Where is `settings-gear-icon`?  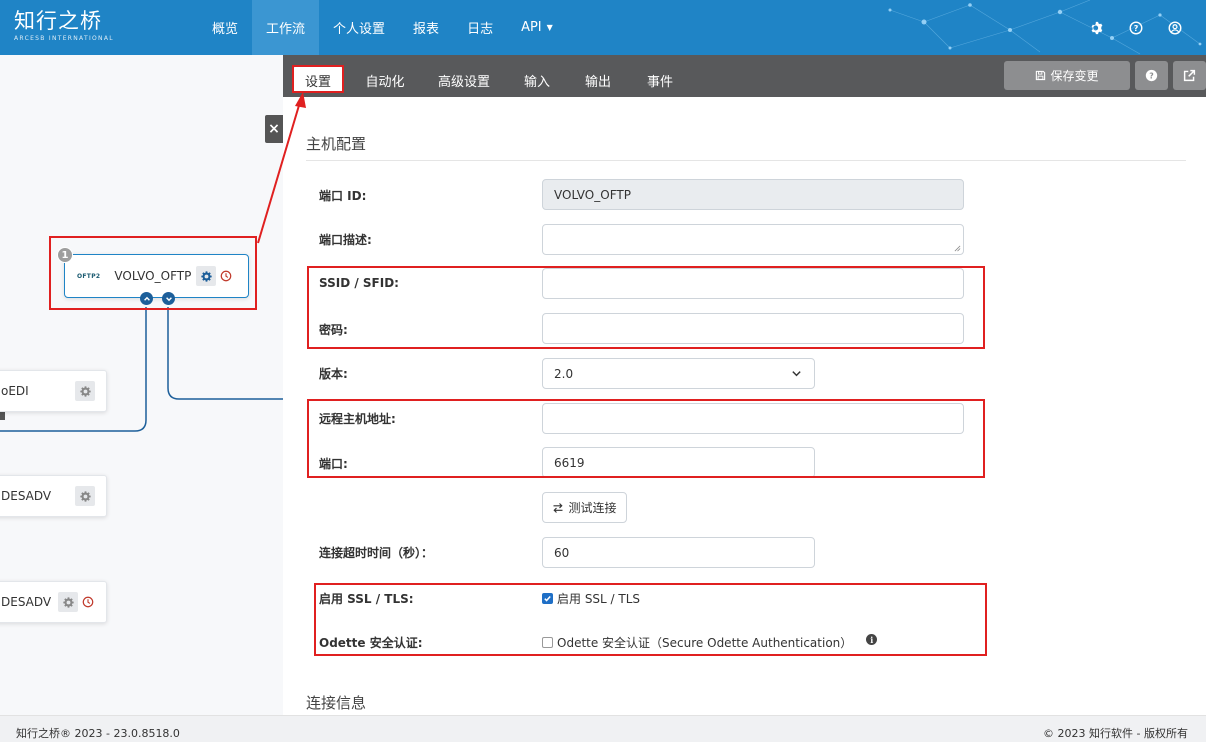 settings-gear-icon is located at coordinates (1096, 27).